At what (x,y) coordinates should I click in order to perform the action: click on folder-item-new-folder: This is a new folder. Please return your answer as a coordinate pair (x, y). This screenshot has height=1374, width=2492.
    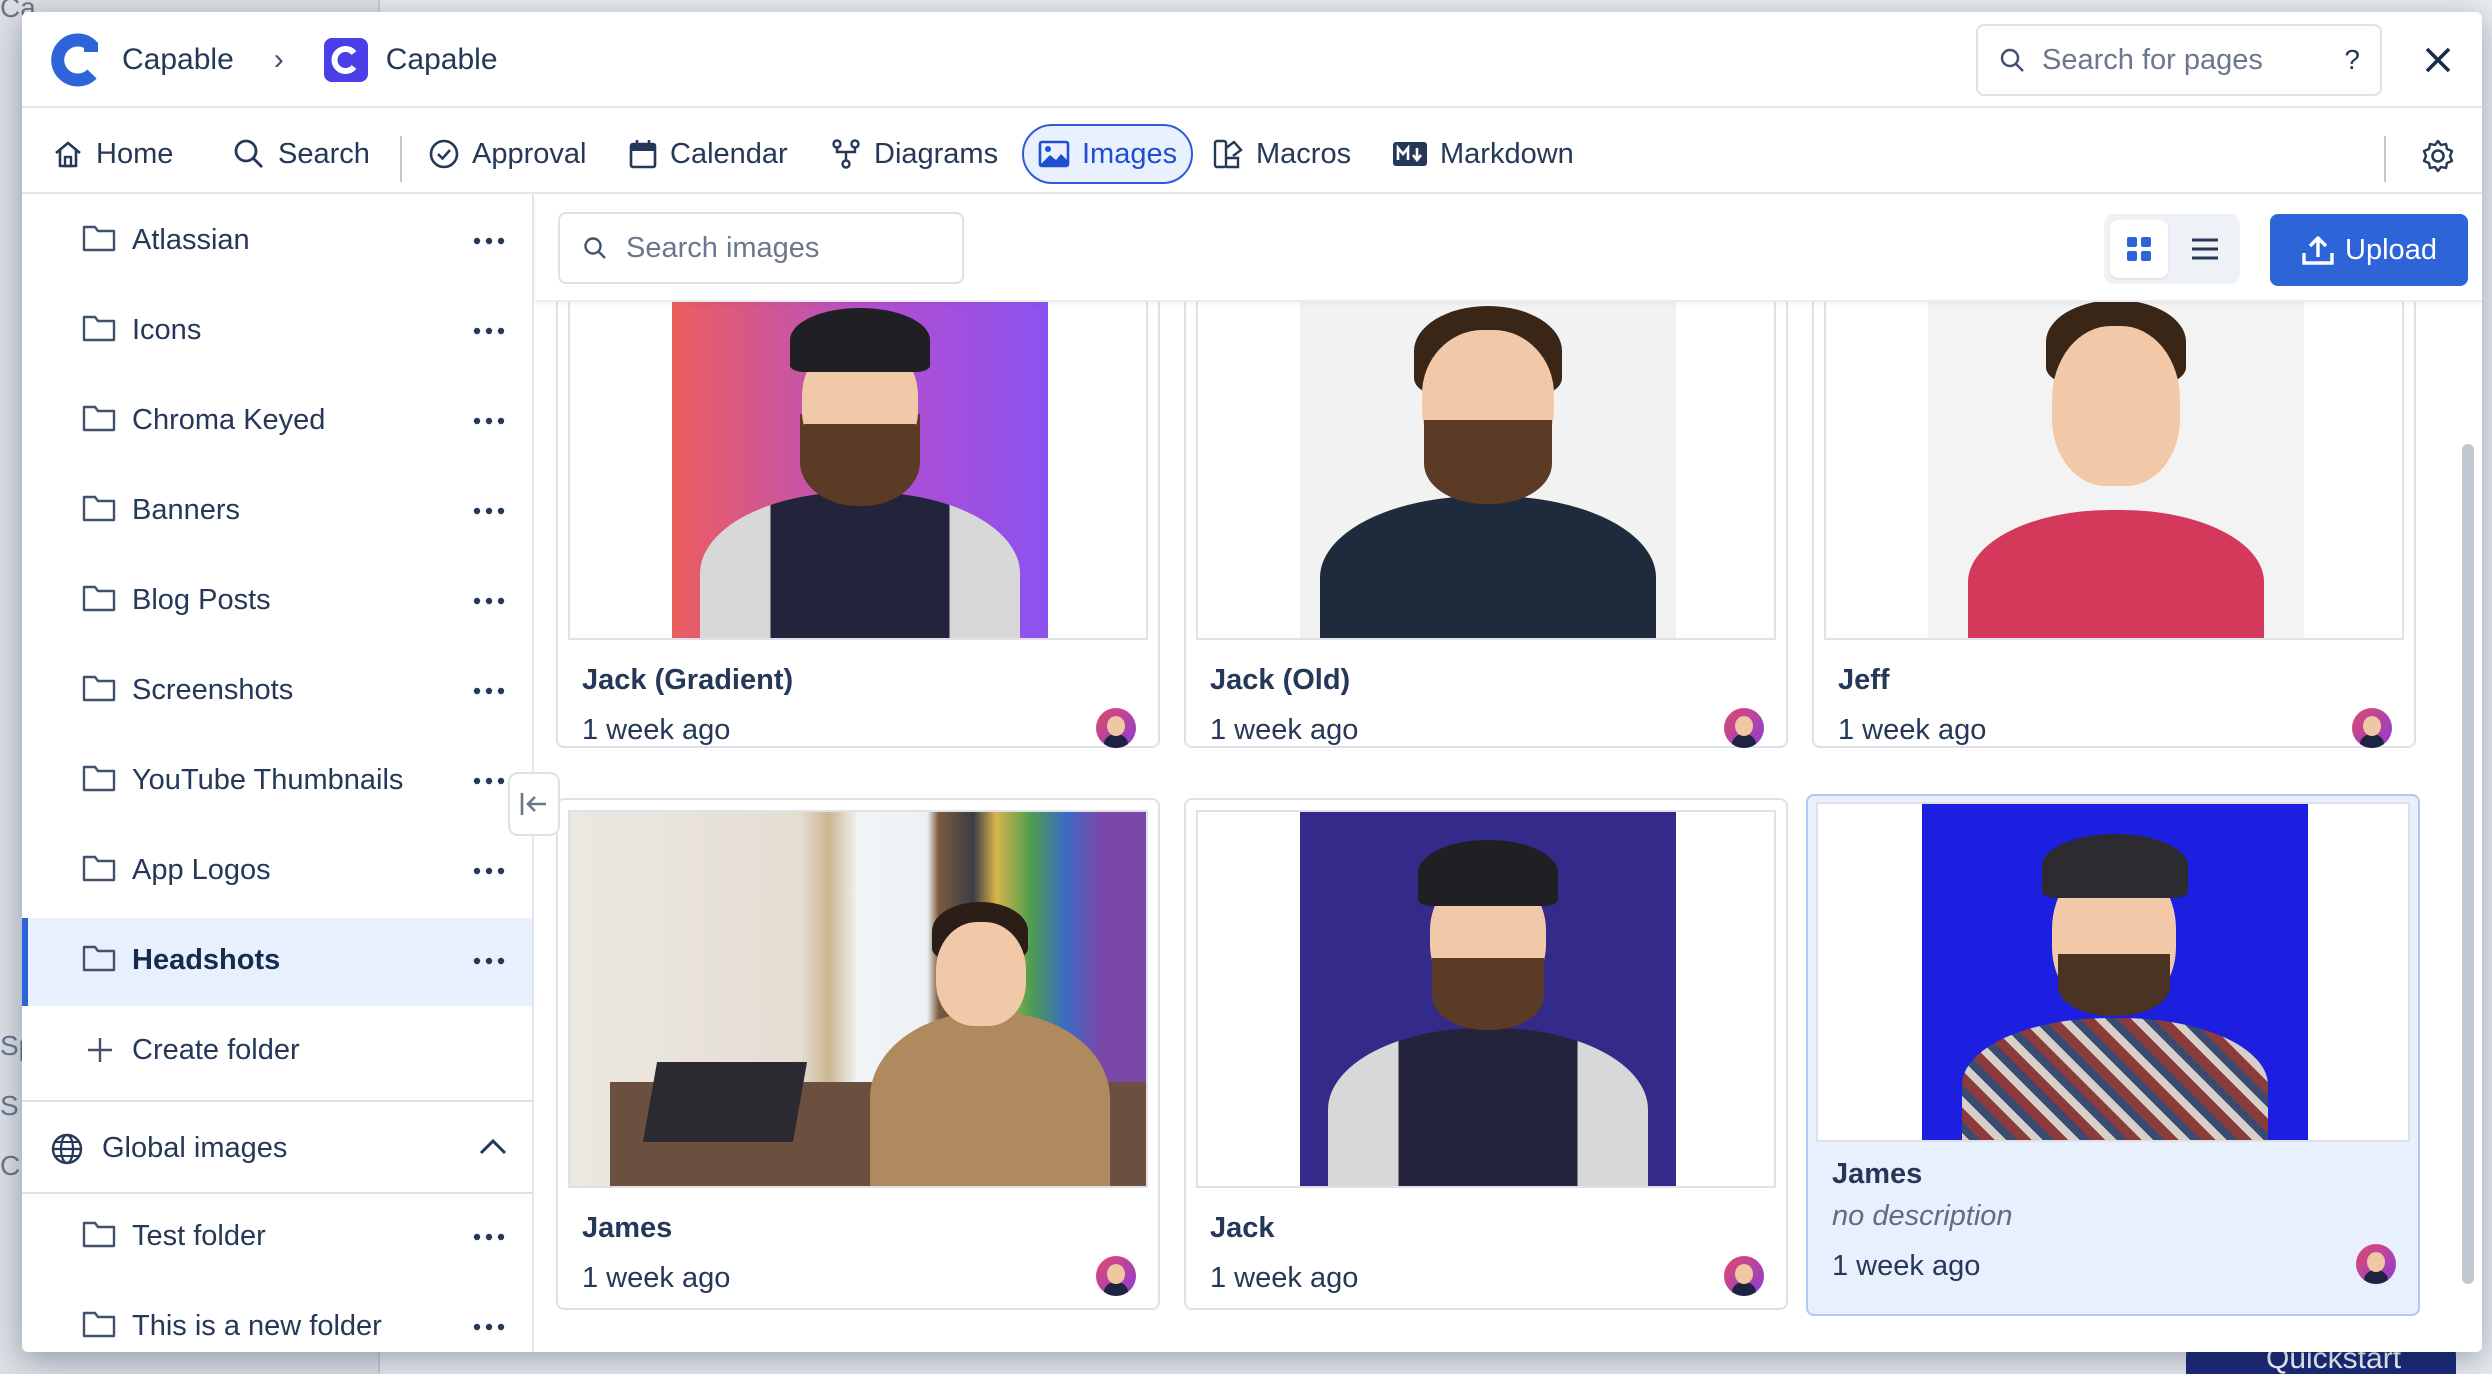
    Looking at the image, I should click on (277, 1318).